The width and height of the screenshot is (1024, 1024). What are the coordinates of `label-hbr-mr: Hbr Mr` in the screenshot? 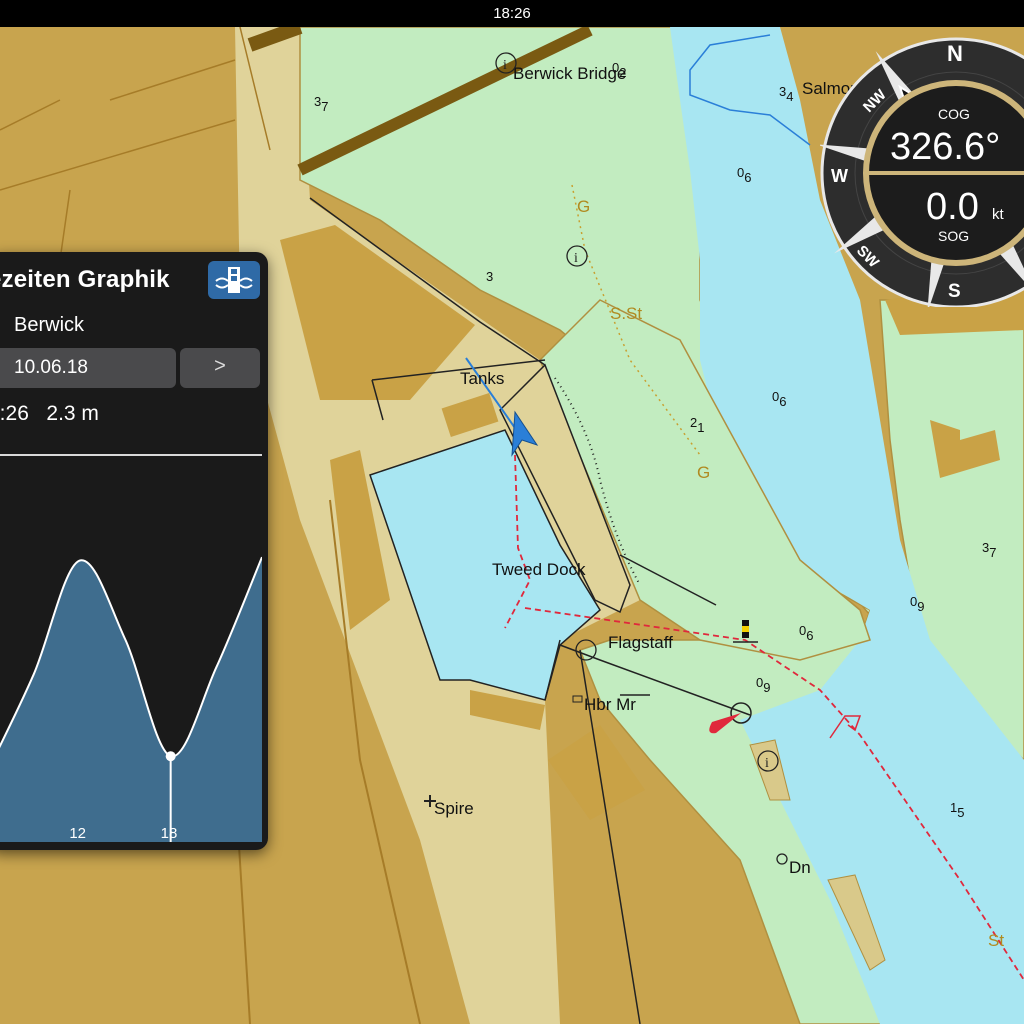 It's located at (610, 704).